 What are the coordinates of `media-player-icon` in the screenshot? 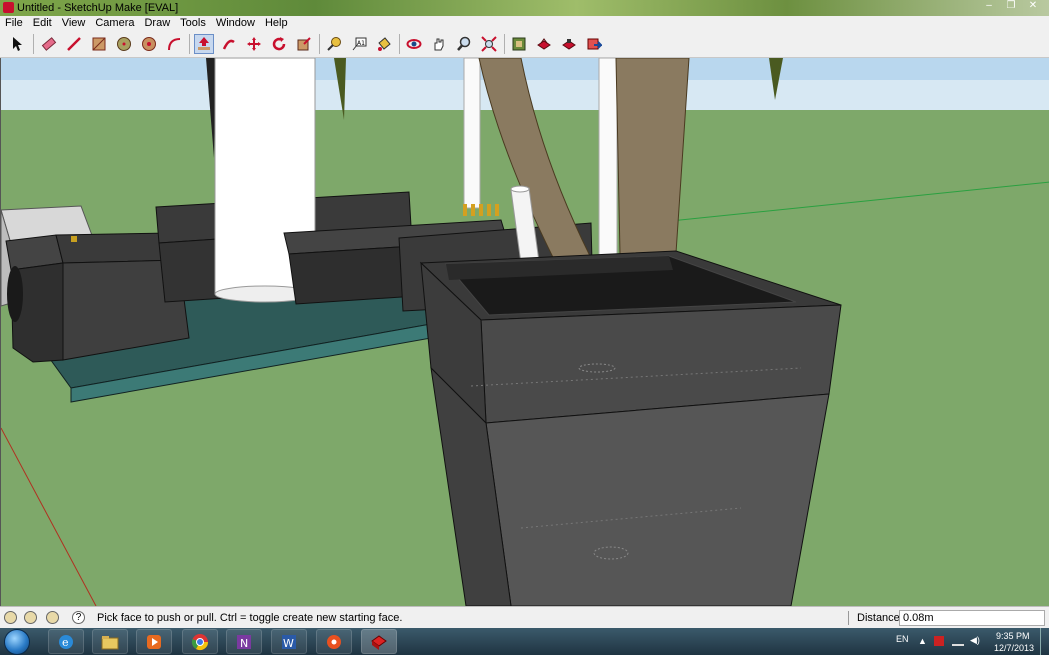 It's located at (154, 641).